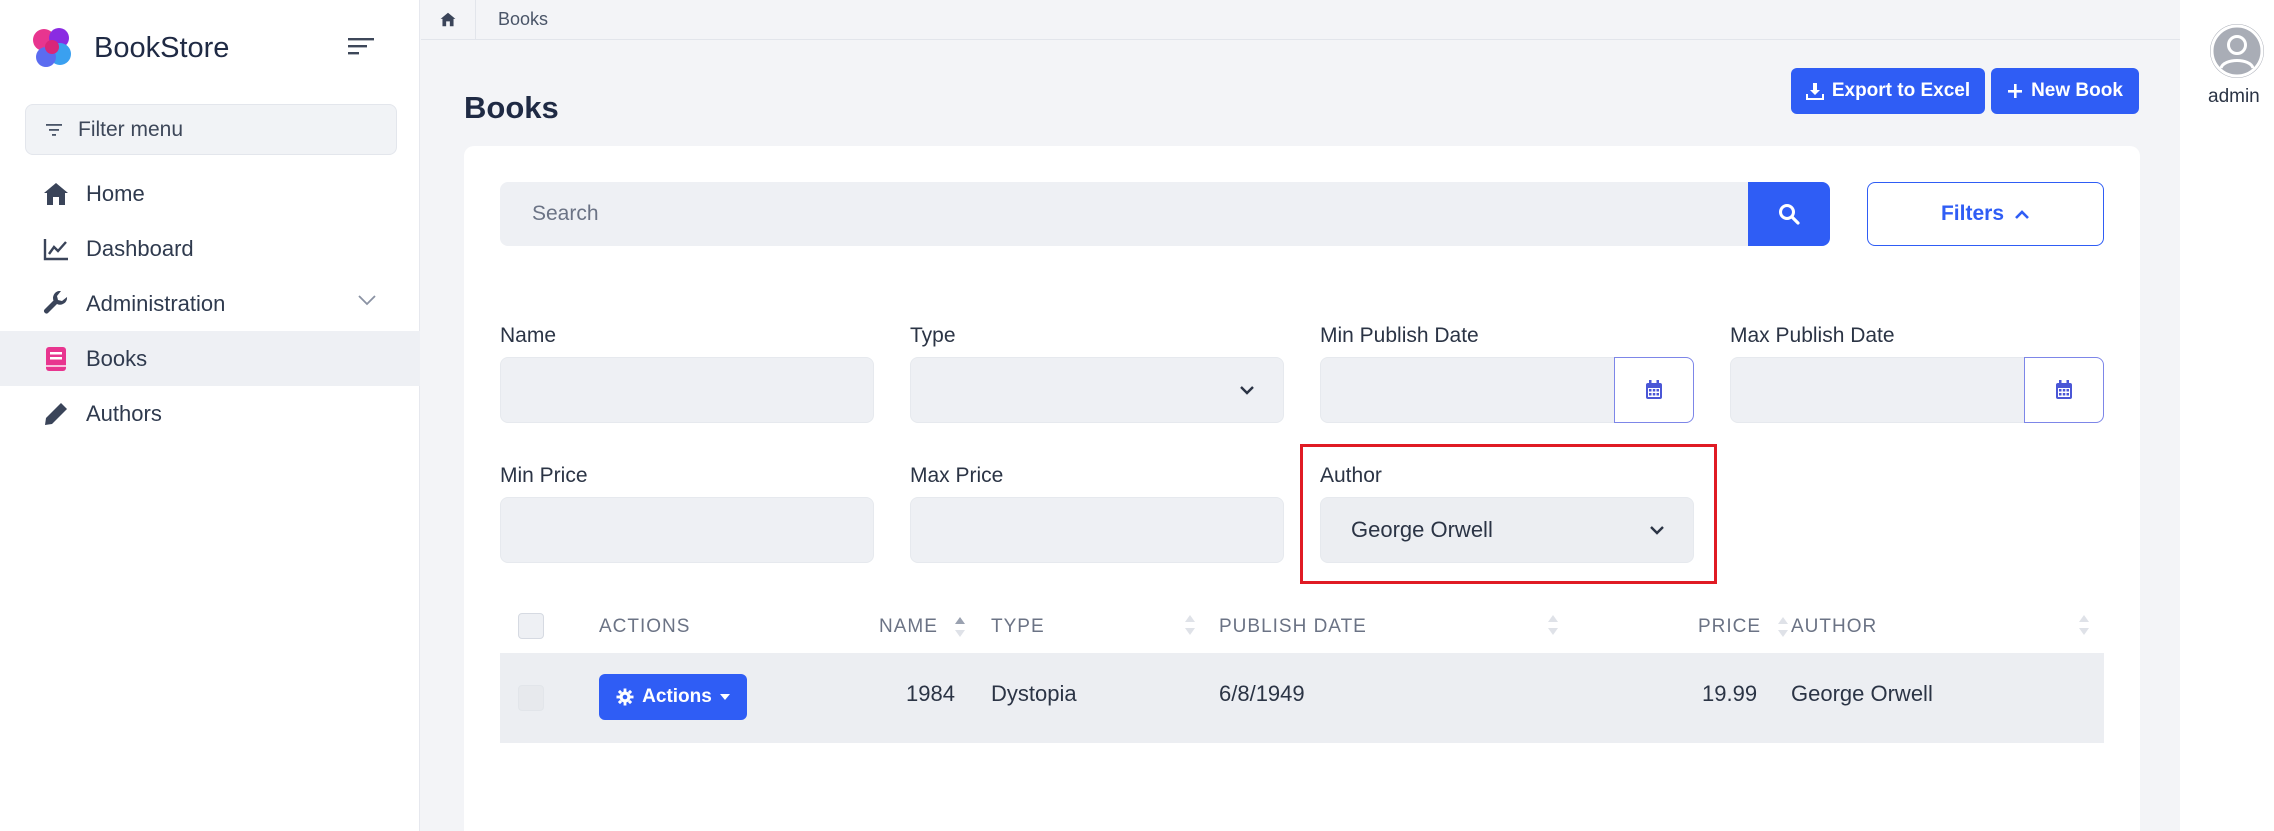 The image size is (2274, 831). I want to click on search-icon, so click(1789, 214).